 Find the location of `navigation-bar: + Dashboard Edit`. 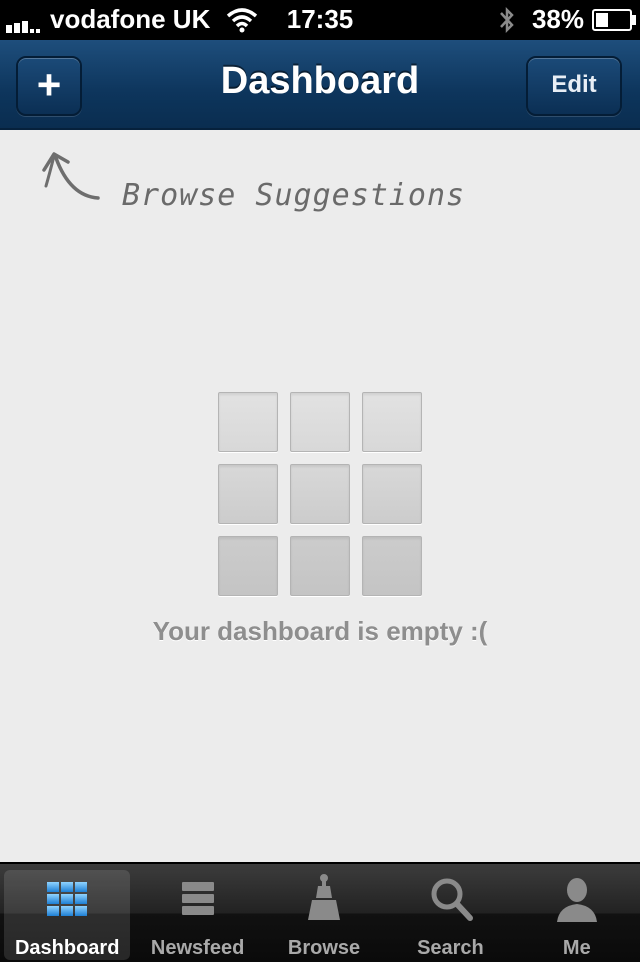

navigation-bar: + Dashboard Edit is located at coordinates (320, 85).